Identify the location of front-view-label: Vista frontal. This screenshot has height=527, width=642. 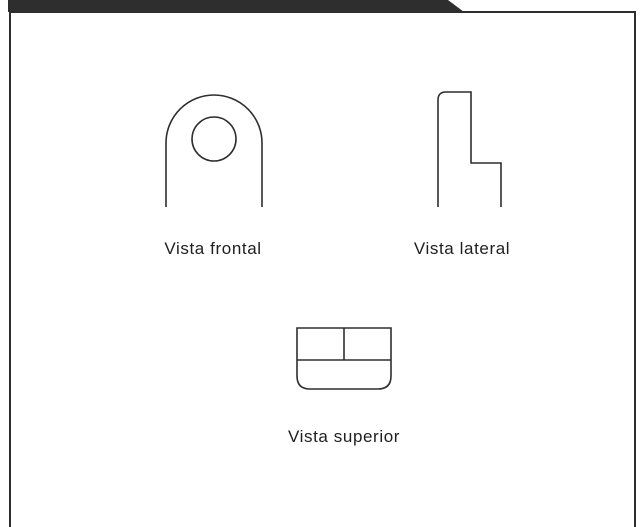
(213, 248).